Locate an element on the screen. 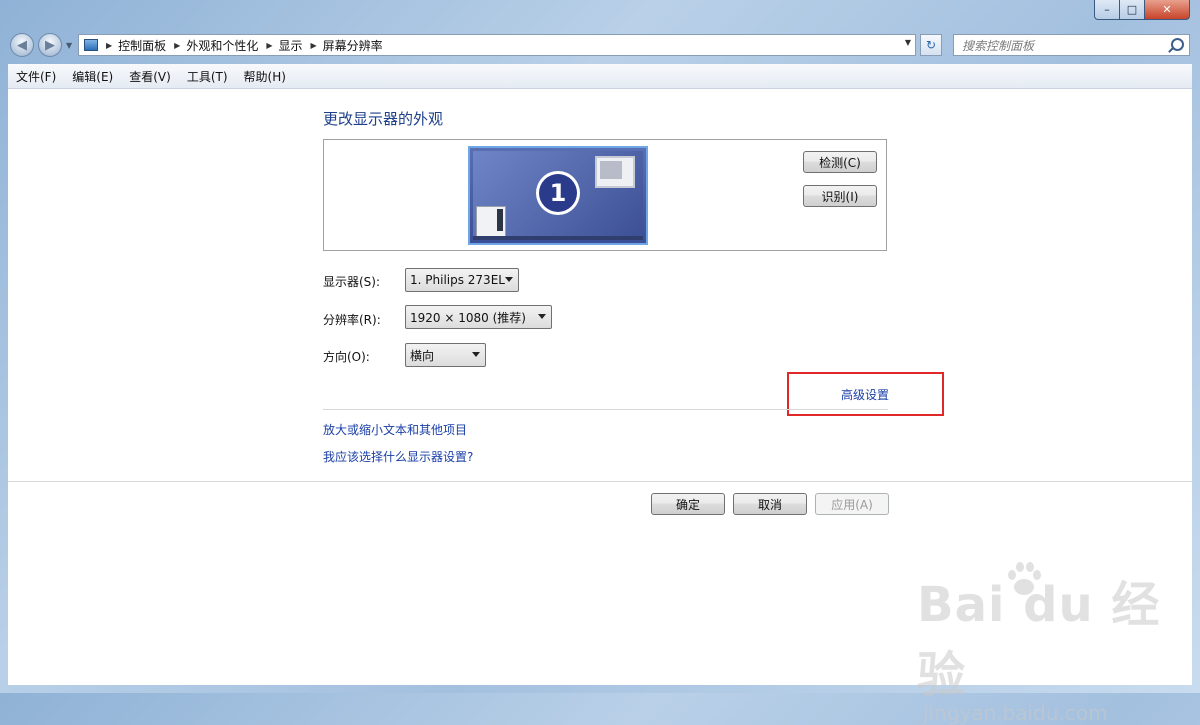 Image resolution: width=1200 pixels, height=725 pixels. maximize-icon: □ is located at coordinates (1132, 9).